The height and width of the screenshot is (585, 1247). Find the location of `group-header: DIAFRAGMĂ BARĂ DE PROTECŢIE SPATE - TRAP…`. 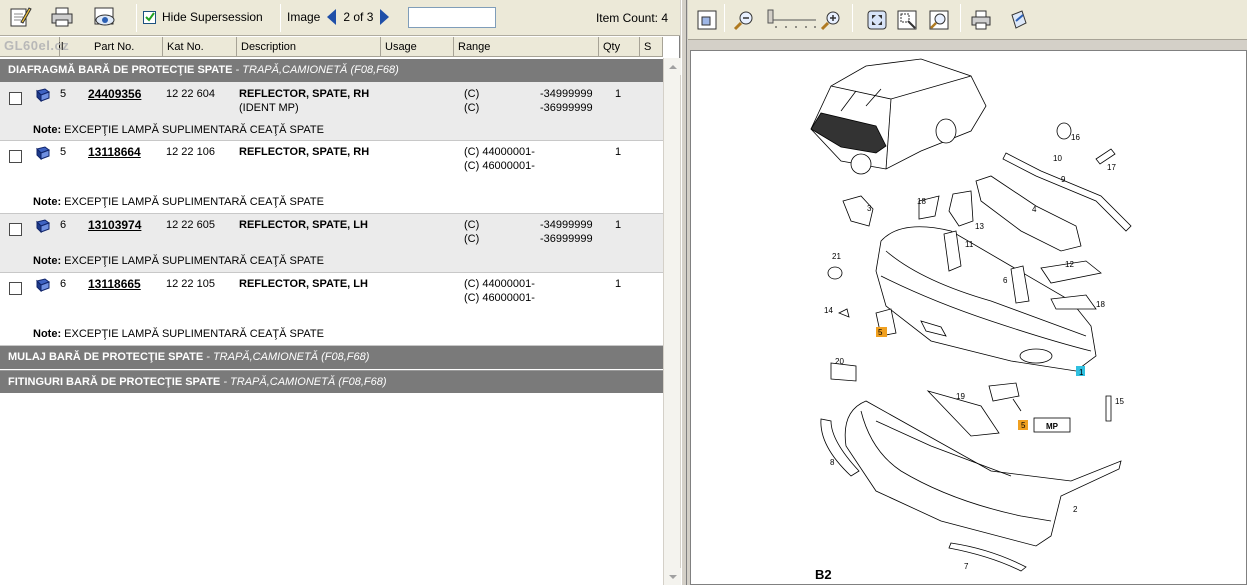

group-header: DIAFRAGMĂ BARĂ DE PROTECŢIE SPATE - TRAP… is located at coordinates (331, 70).